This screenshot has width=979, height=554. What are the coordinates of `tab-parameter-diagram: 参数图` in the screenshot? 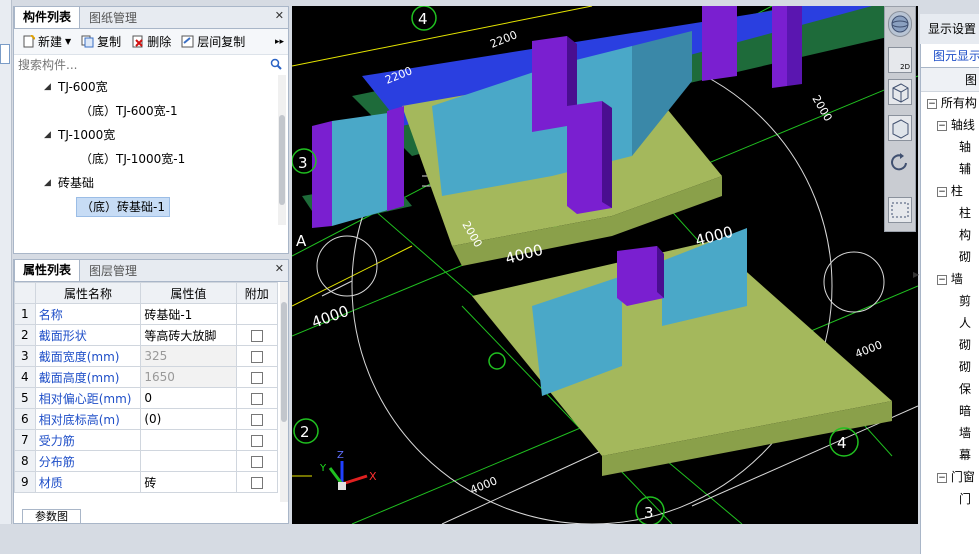 It's located at (51, 516).